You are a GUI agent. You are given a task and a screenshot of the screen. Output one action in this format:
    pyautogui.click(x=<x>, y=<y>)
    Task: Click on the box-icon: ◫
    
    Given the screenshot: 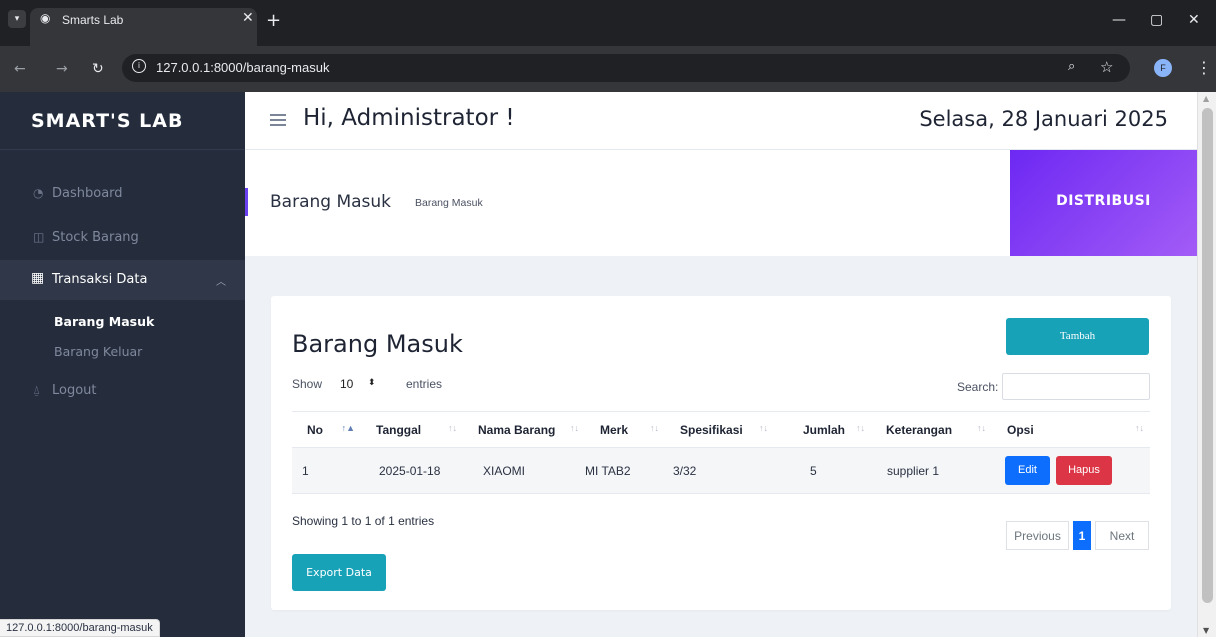 What is the action you would take?
    pyautogui.click(x=39, y=237)
    